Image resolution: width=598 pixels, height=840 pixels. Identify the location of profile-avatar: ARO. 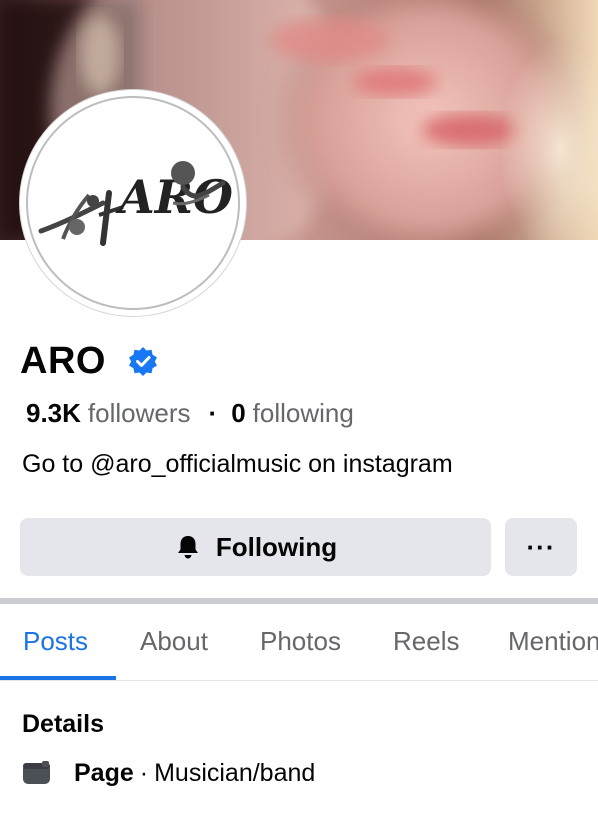
(133, 203).